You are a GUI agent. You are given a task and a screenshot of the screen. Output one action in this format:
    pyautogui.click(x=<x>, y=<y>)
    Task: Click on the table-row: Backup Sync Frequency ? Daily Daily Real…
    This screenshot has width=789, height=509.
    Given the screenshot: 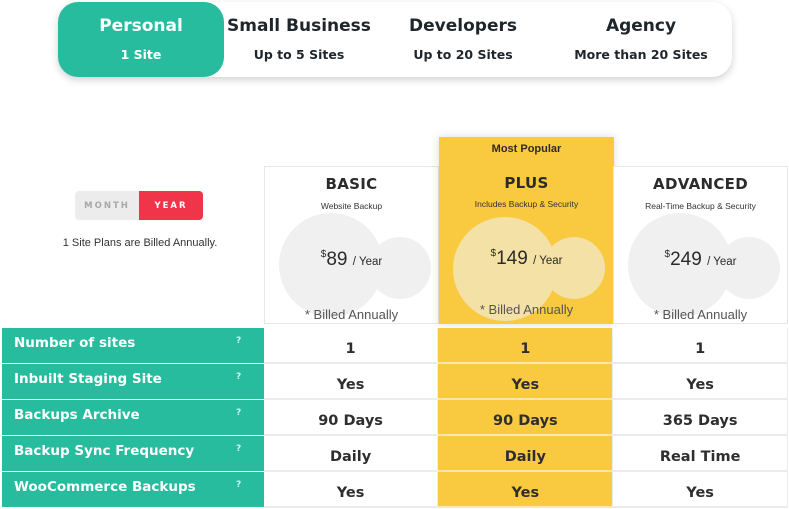 What is the action you would take?
    pyautogui.click(x=395, y=454)
    